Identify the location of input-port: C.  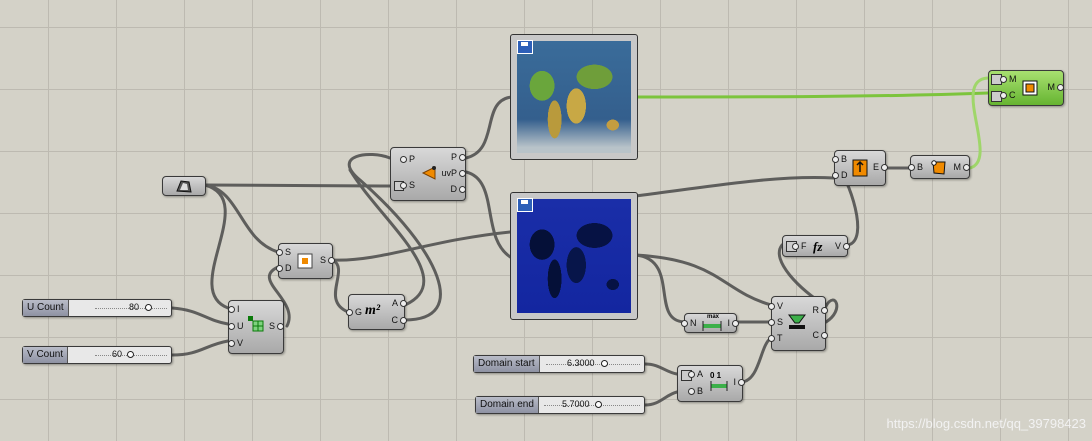
(1008, 95).